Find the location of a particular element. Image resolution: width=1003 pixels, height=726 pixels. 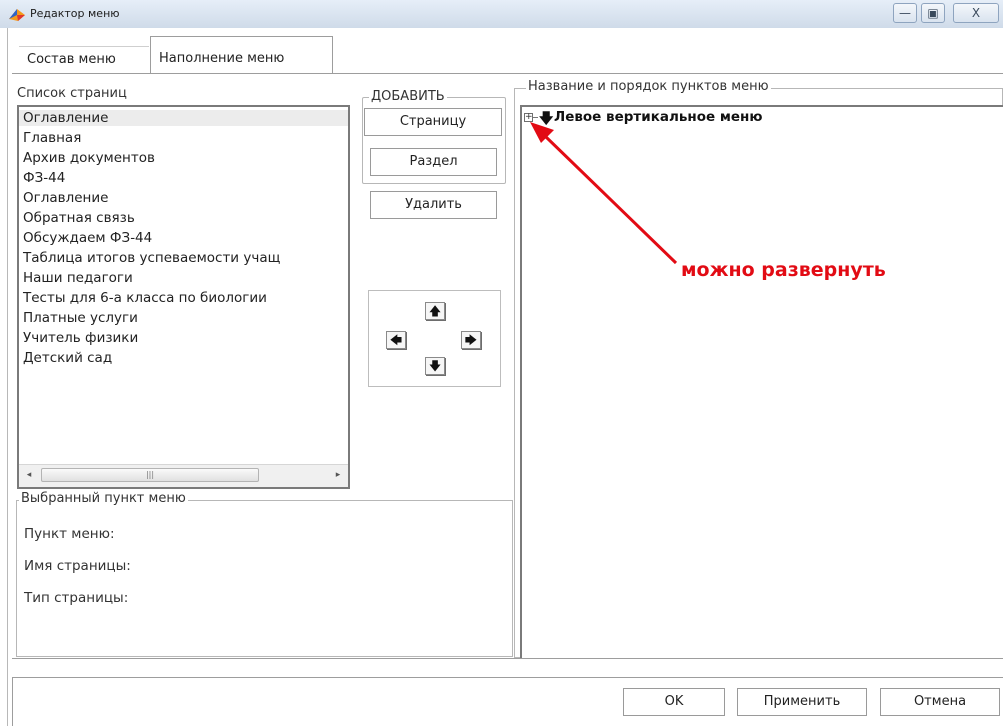

apply-button: Применить is located at coordinates (802, 702).